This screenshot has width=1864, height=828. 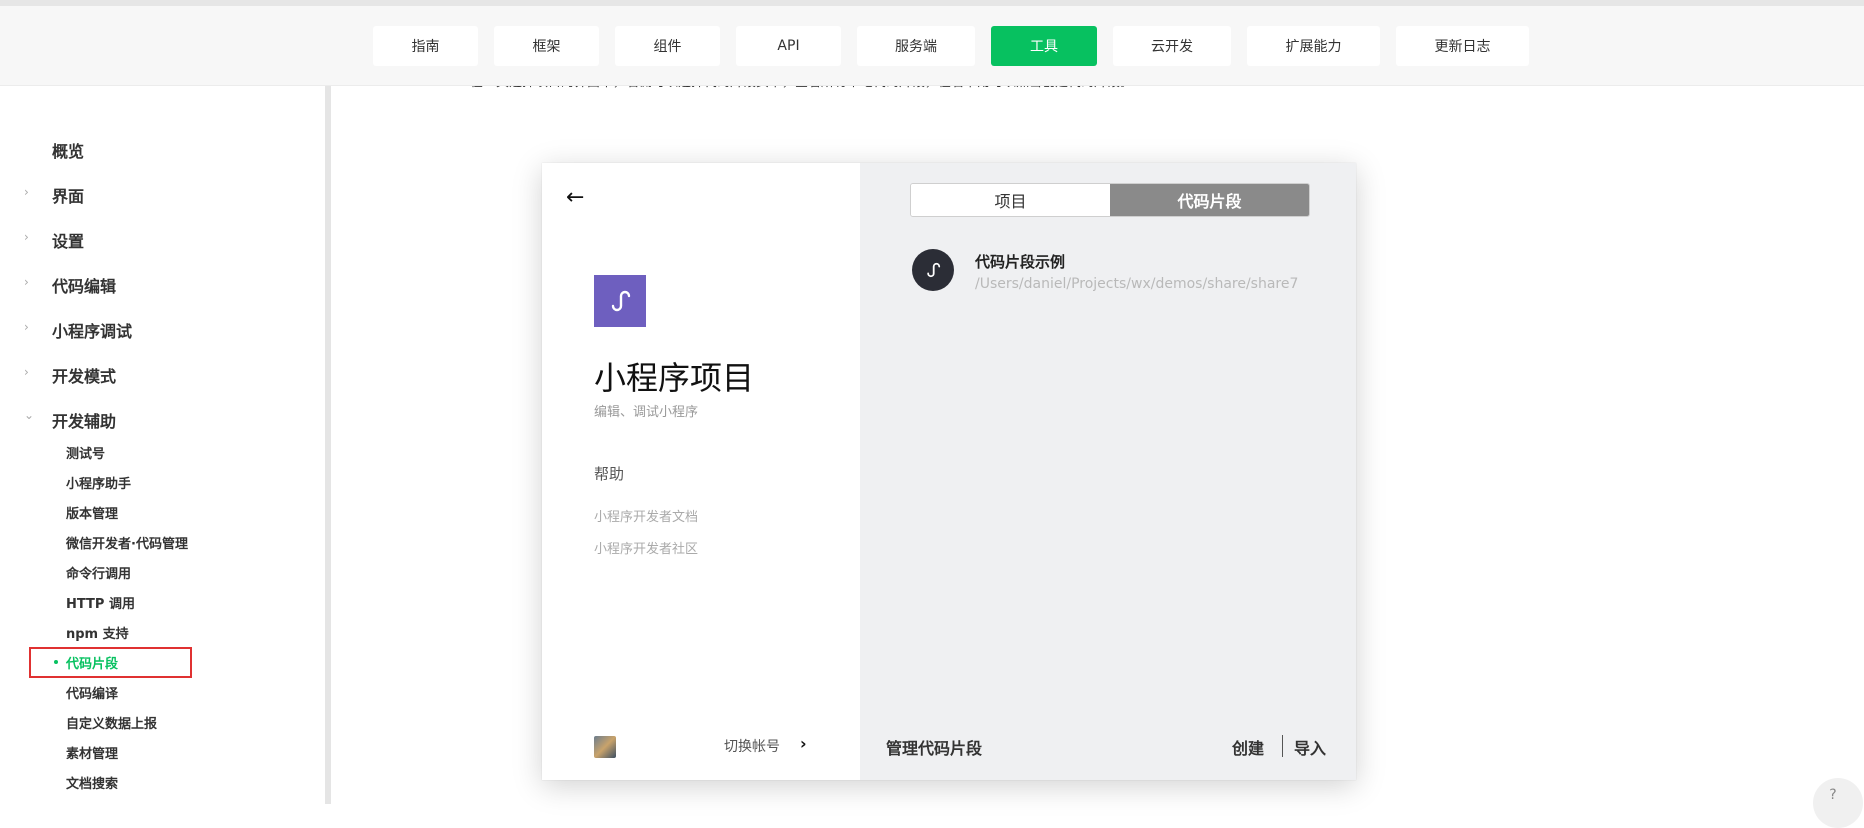 I want to click on create-button: 创建, so click(x=1248, y=747).